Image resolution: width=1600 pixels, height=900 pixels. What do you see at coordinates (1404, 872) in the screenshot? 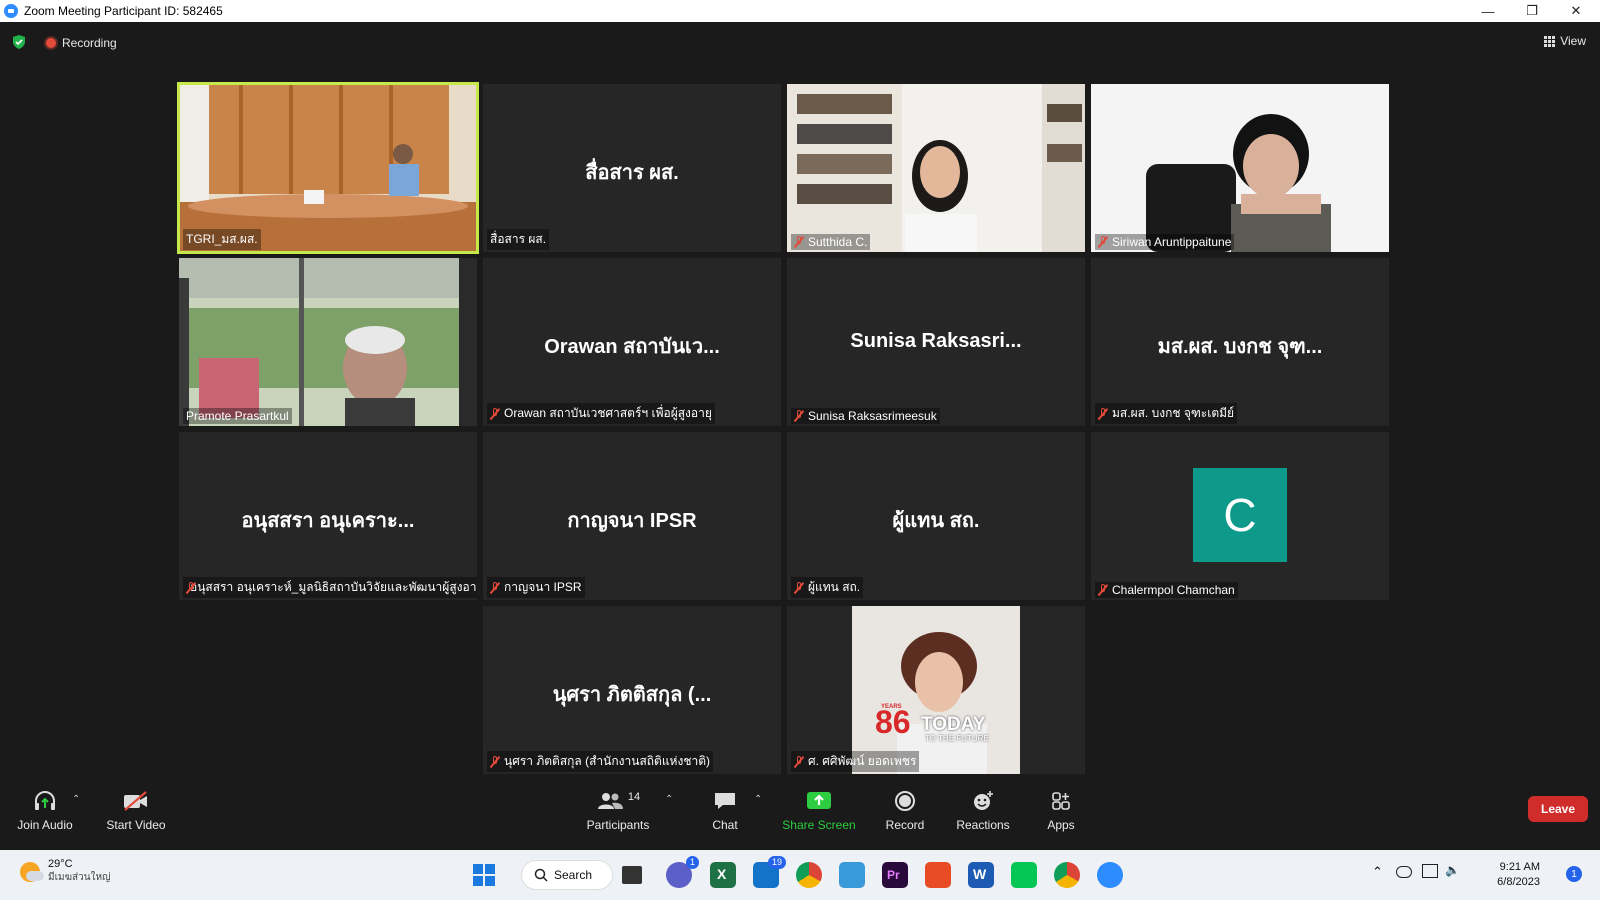
I see `onedrive-icon` at bounding box center [1404, 872].